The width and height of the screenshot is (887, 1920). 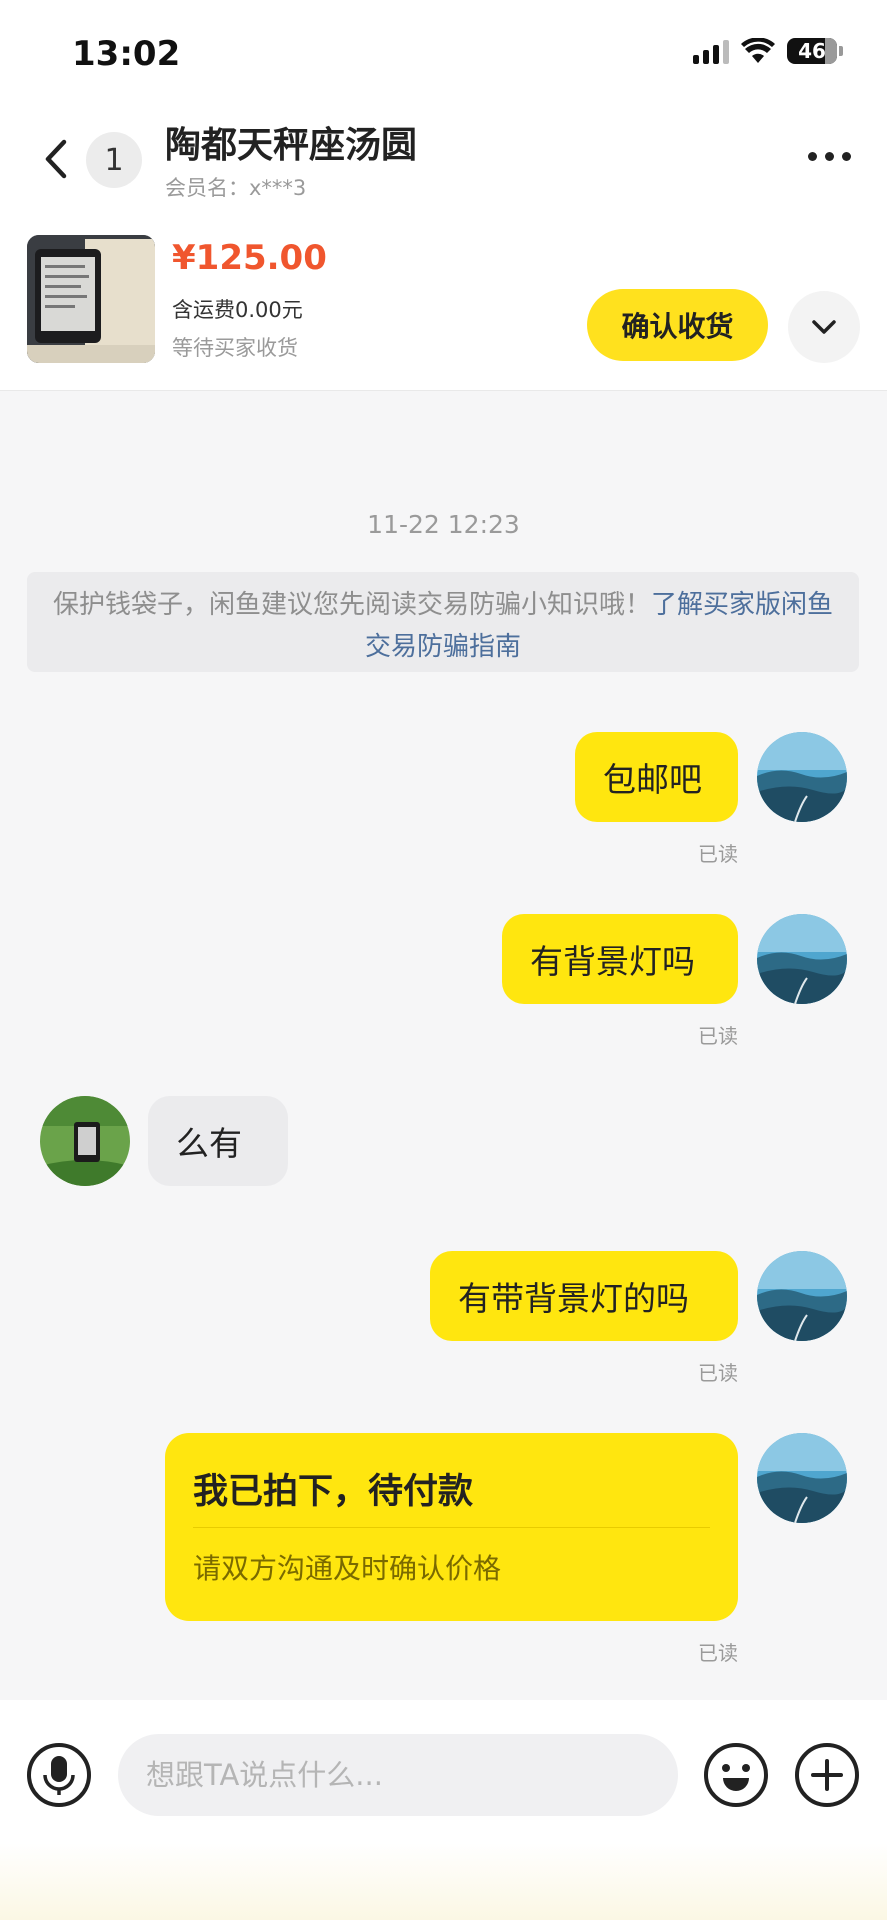 What do you see at coordinates (236, 188) in the screenshot?
I see `member-name: 会员名：x***3` at bounding box center [236, 188].